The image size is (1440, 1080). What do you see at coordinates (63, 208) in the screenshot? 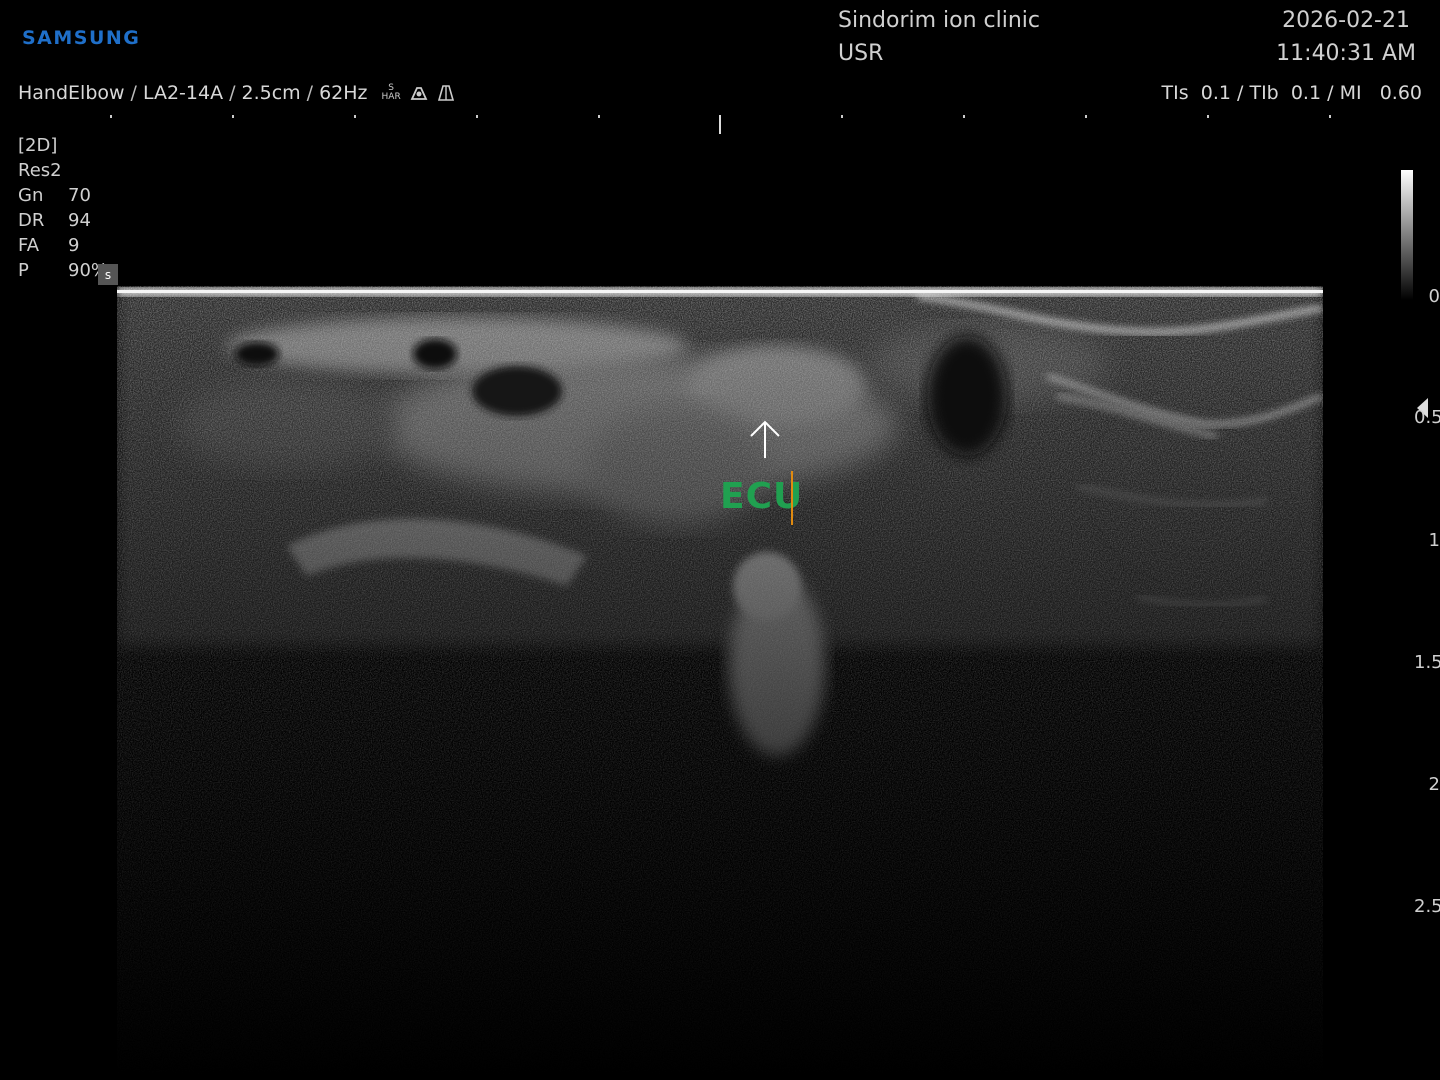
I see `imaging-parameters: [2D] Res2 Gn 70 DR 94 FA 9 P 90%` at bounding box center [63, 208].